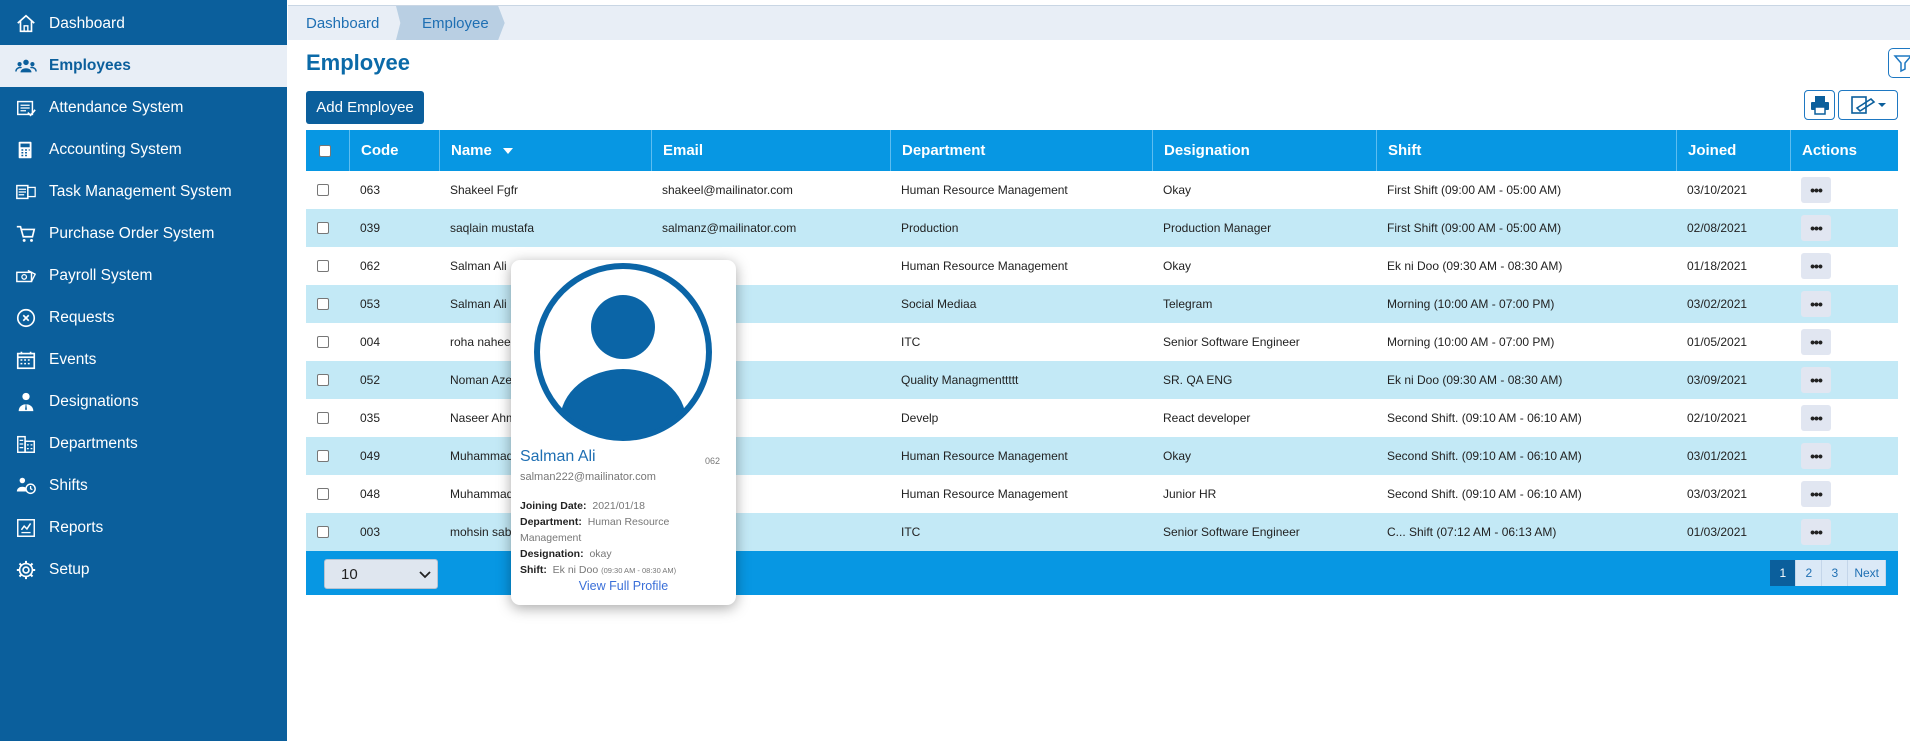 The height and width of the screenshot is (741, 1910). I want to click on popup-name: Salman Ali, so click(558, 457).